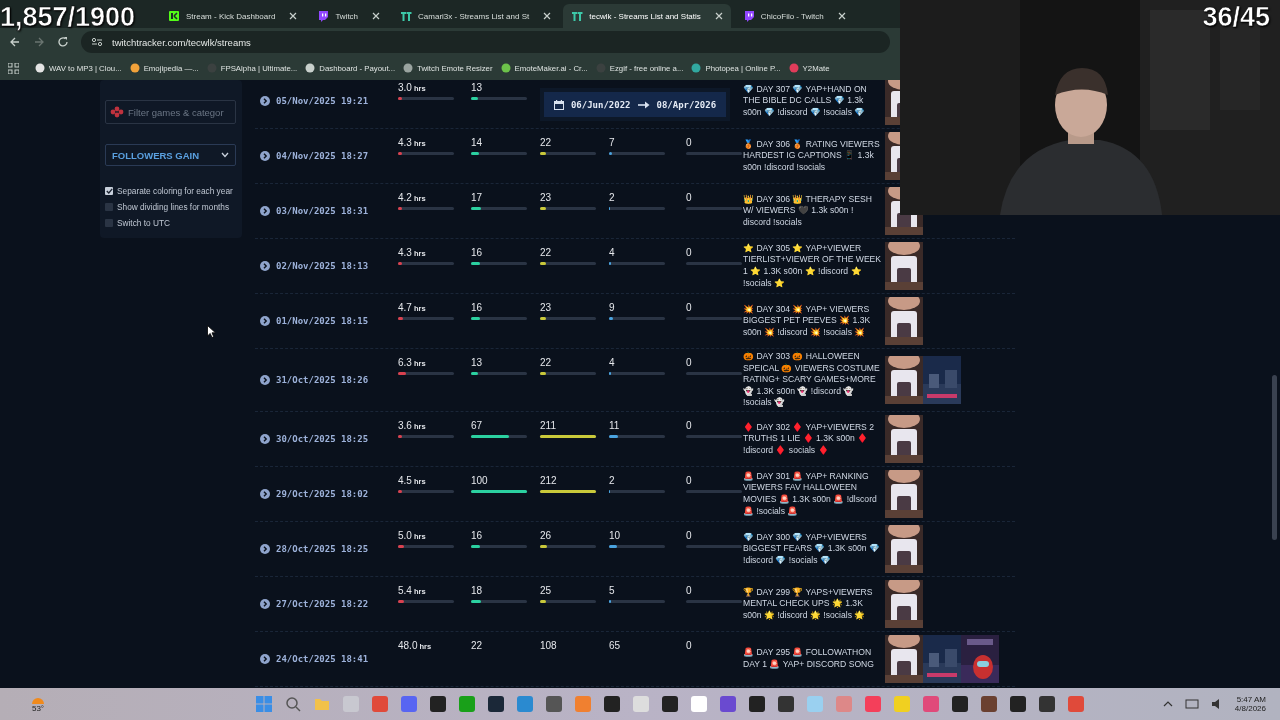 This screenshot has height=720, width=1280. I want to click on browser-tab: tecwlk - Streams List and Statis, so click(647, 16).